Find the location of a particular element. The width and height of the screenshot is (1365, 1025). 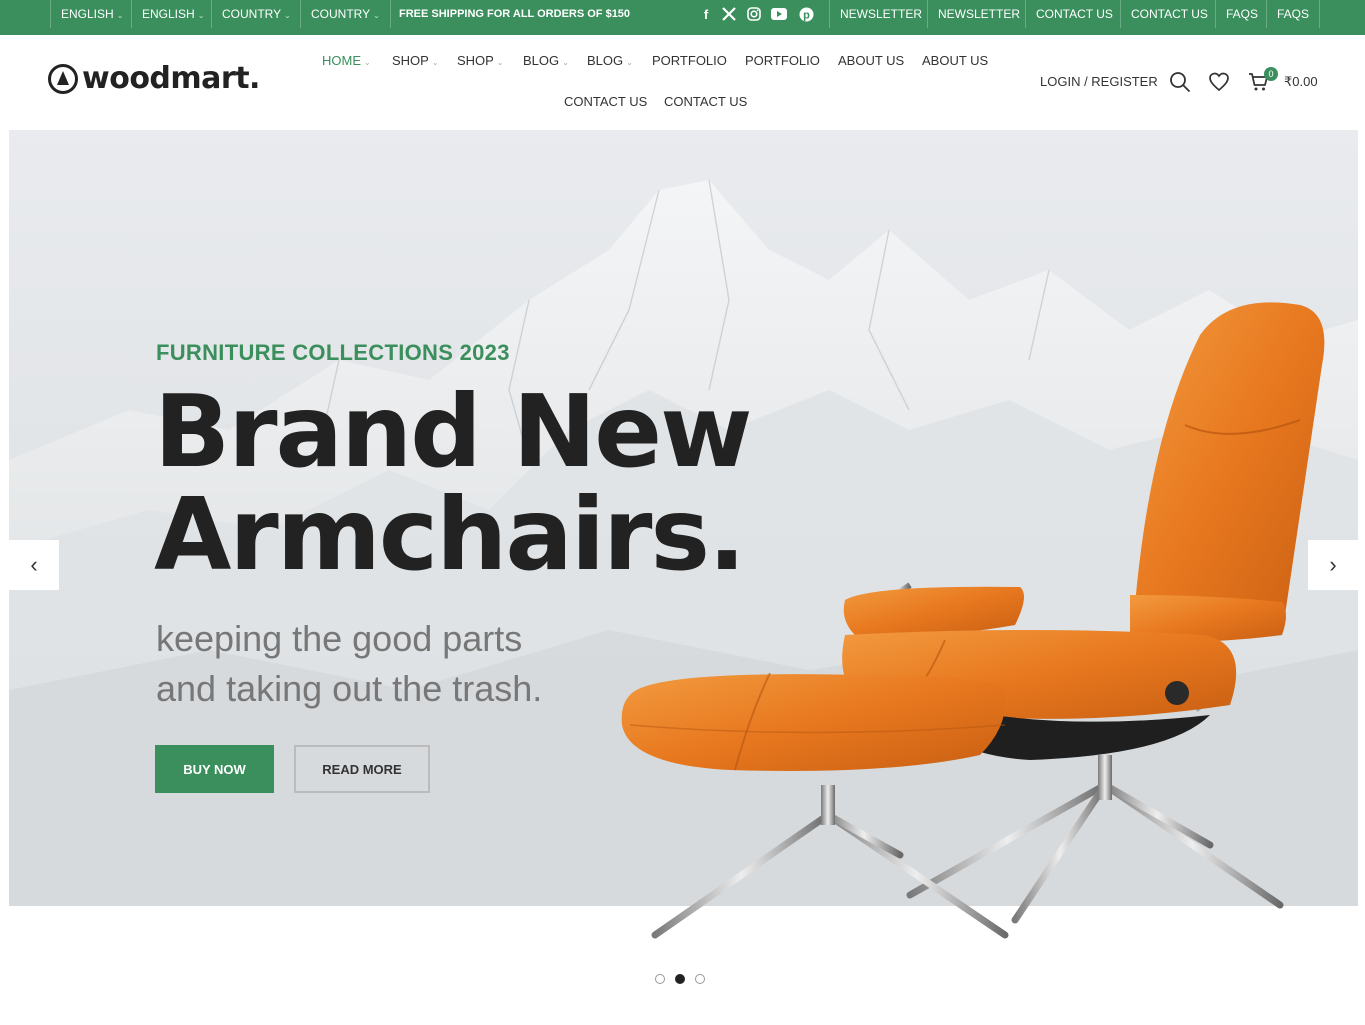

language-selector-2: ENGLISH ⌄ is located at coordinates (172, 14).